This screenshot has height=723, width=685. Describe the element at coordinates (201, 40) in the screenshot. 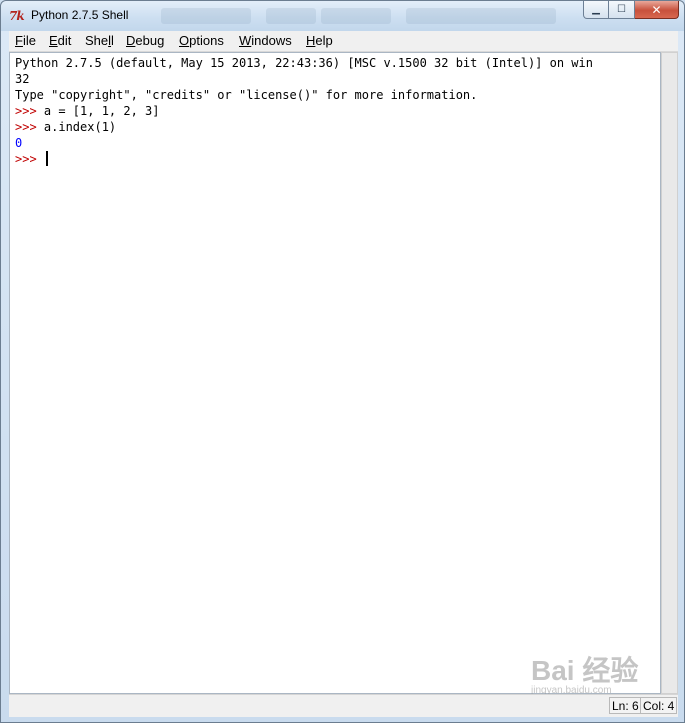

I see `menu-options: Options` at that location.